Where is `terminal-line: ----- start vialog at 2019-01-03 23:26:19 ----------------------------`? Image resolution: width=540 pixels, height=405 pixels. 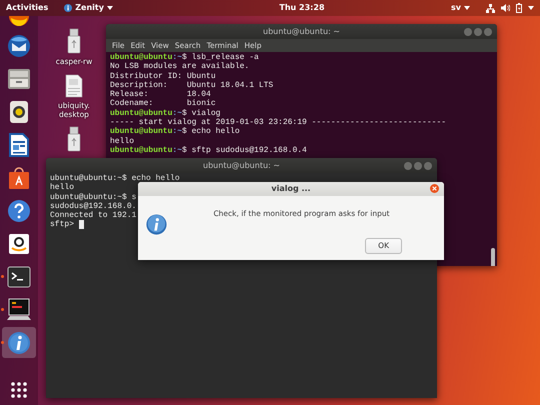
terminal-line: ----- start vialog at 2019-01-03 23:26:19 ---------------------------- is located at coordinates (278, 123).